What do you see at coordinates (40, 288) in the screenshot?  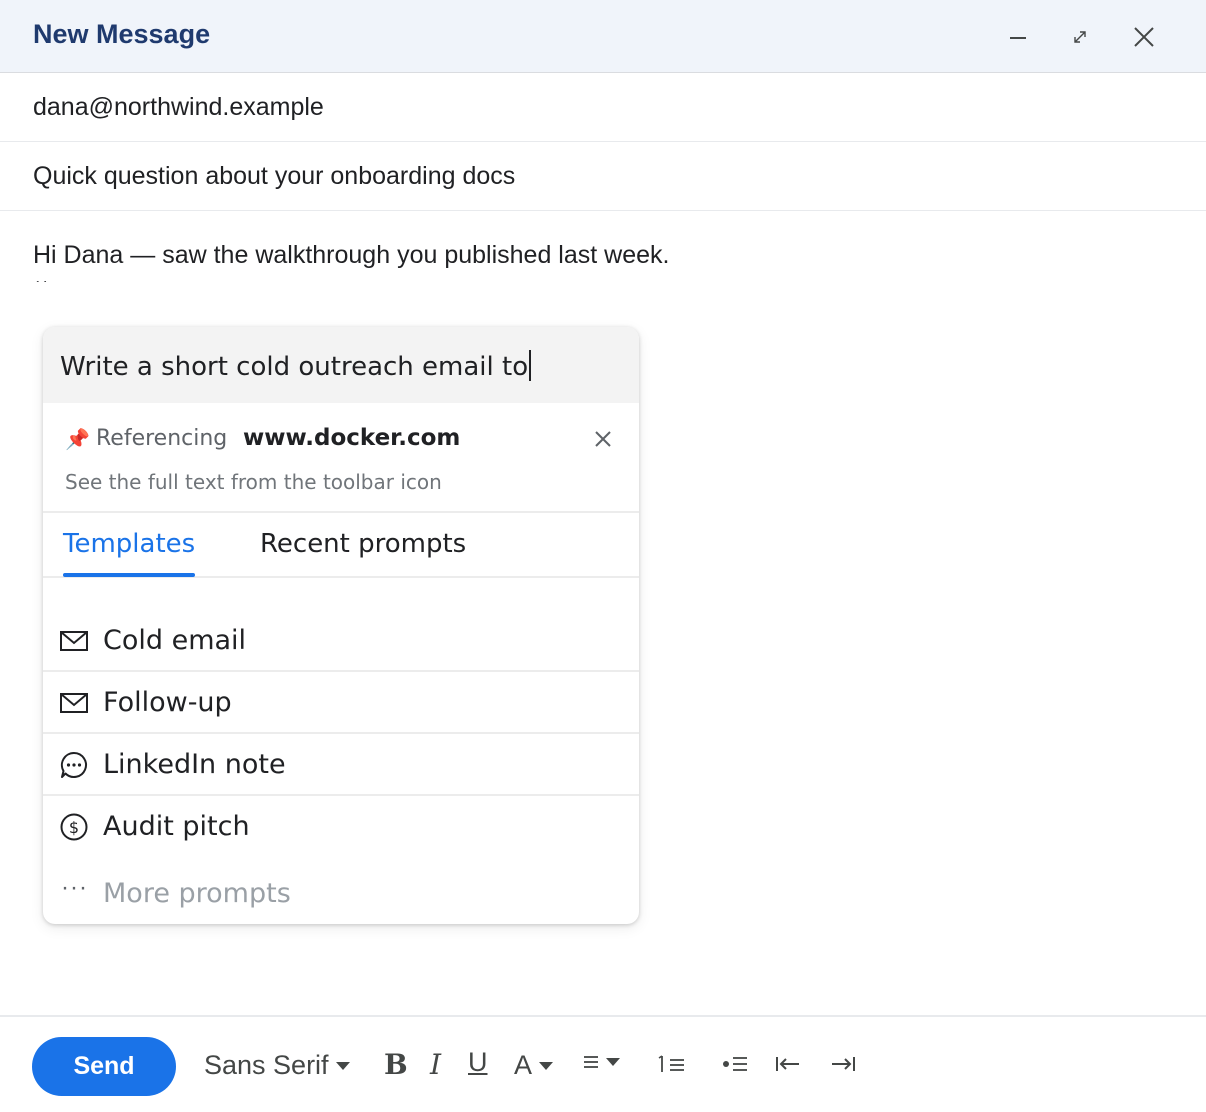 I see `body-line-2: ``` at bounding box center [40, 288].